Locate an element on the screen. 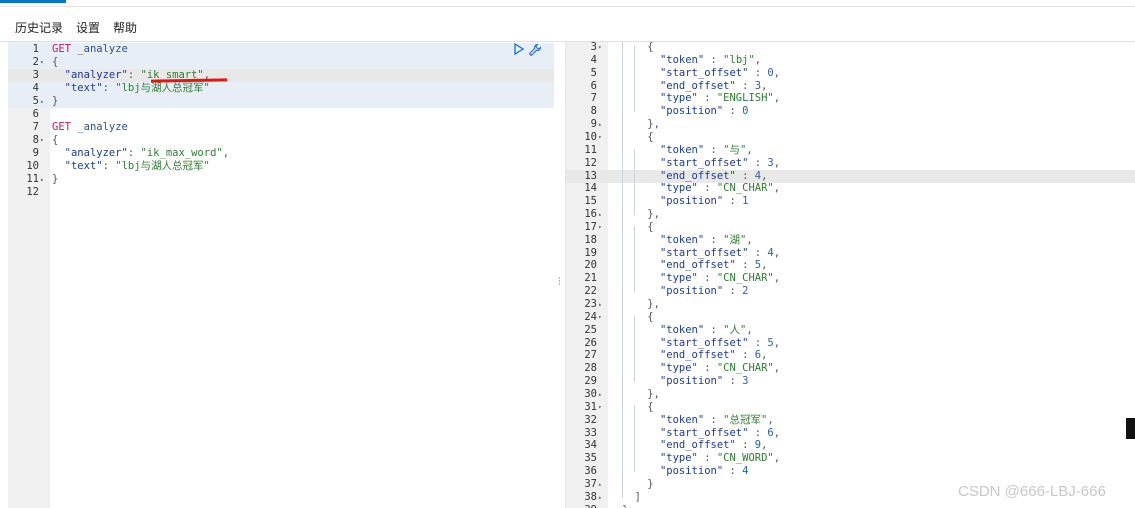 This screenshot has width=1135, height=508. response-line: 14 "type" : "CN_CHAR", is located at coordinates (850, 188).